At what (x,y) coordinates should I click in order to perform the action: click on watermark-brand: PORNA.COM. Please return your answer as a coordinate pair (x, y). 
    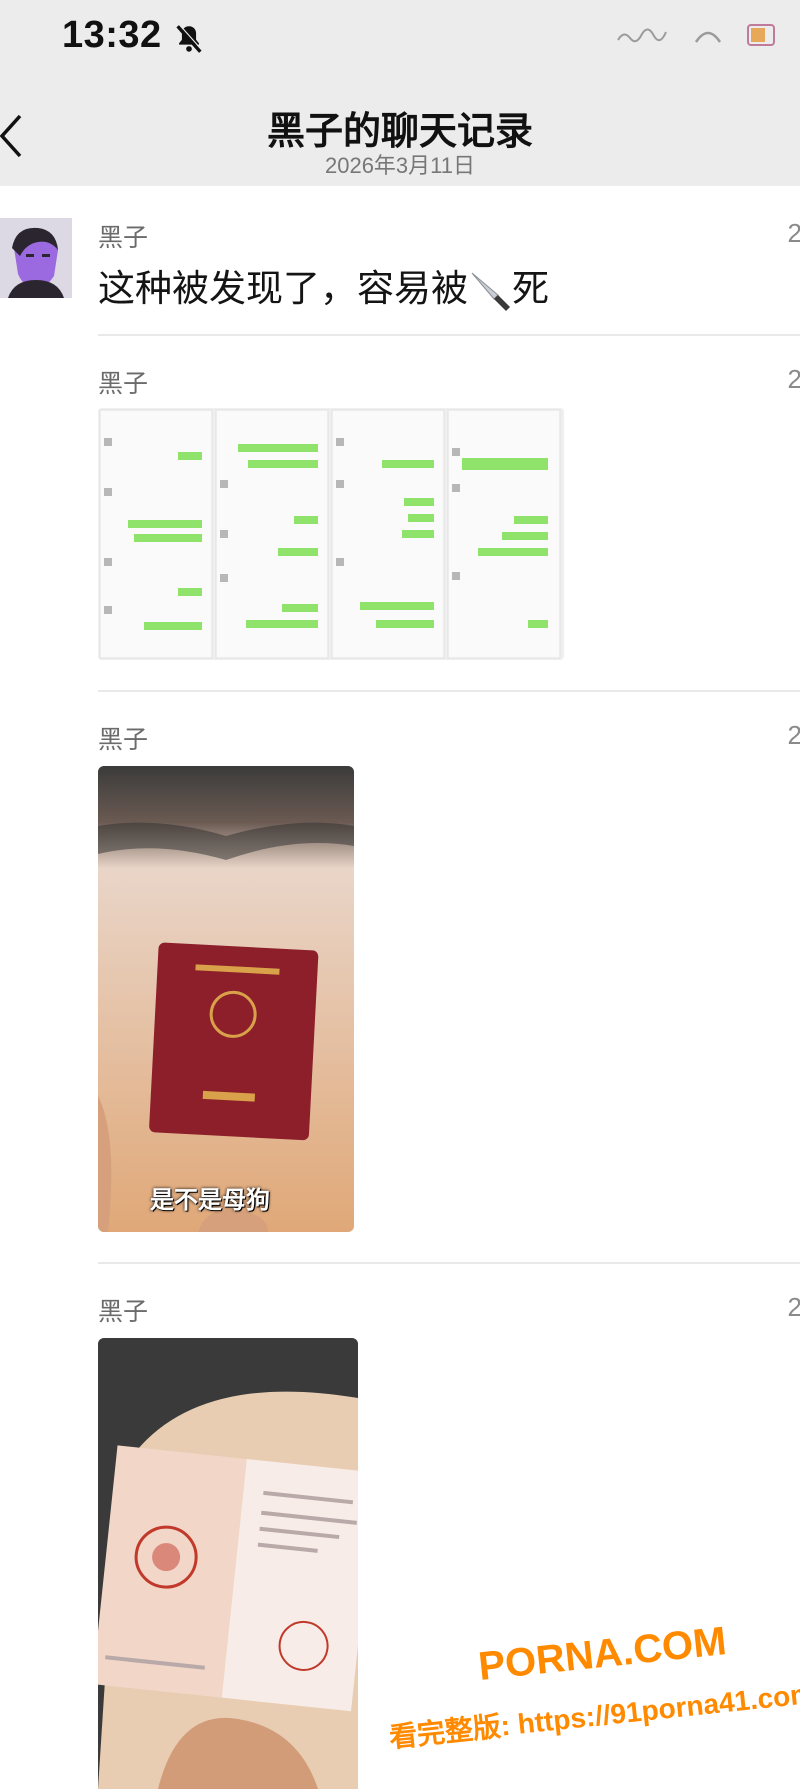
    Looking at the image, I should click on (602, 1654).